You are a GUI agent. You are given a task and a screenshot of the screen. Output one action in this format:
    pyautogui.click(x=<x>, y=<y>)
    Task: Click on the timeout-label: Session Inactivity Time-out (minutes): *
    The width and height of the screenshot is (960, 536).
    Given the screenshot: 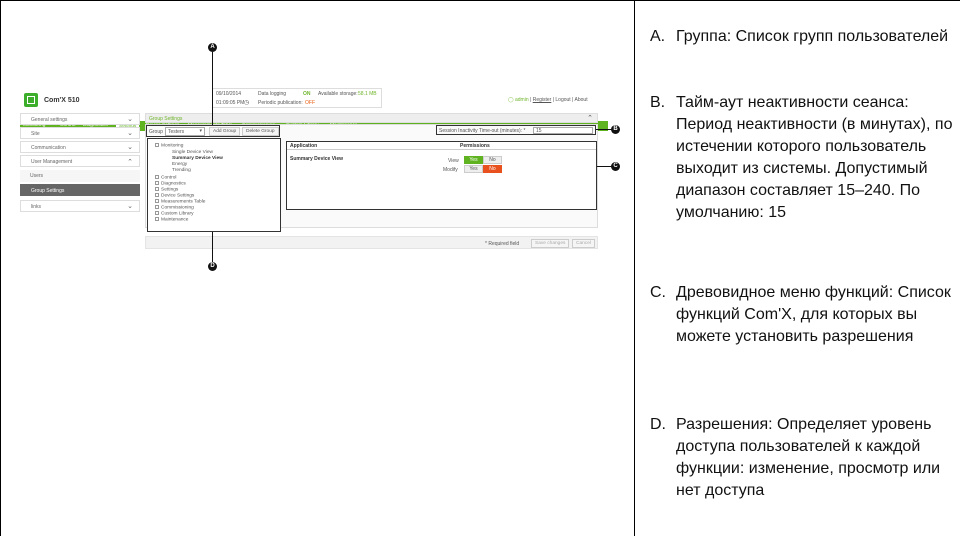 What is the action you would take?
    pyautogui.click(x=482, y=131)
    